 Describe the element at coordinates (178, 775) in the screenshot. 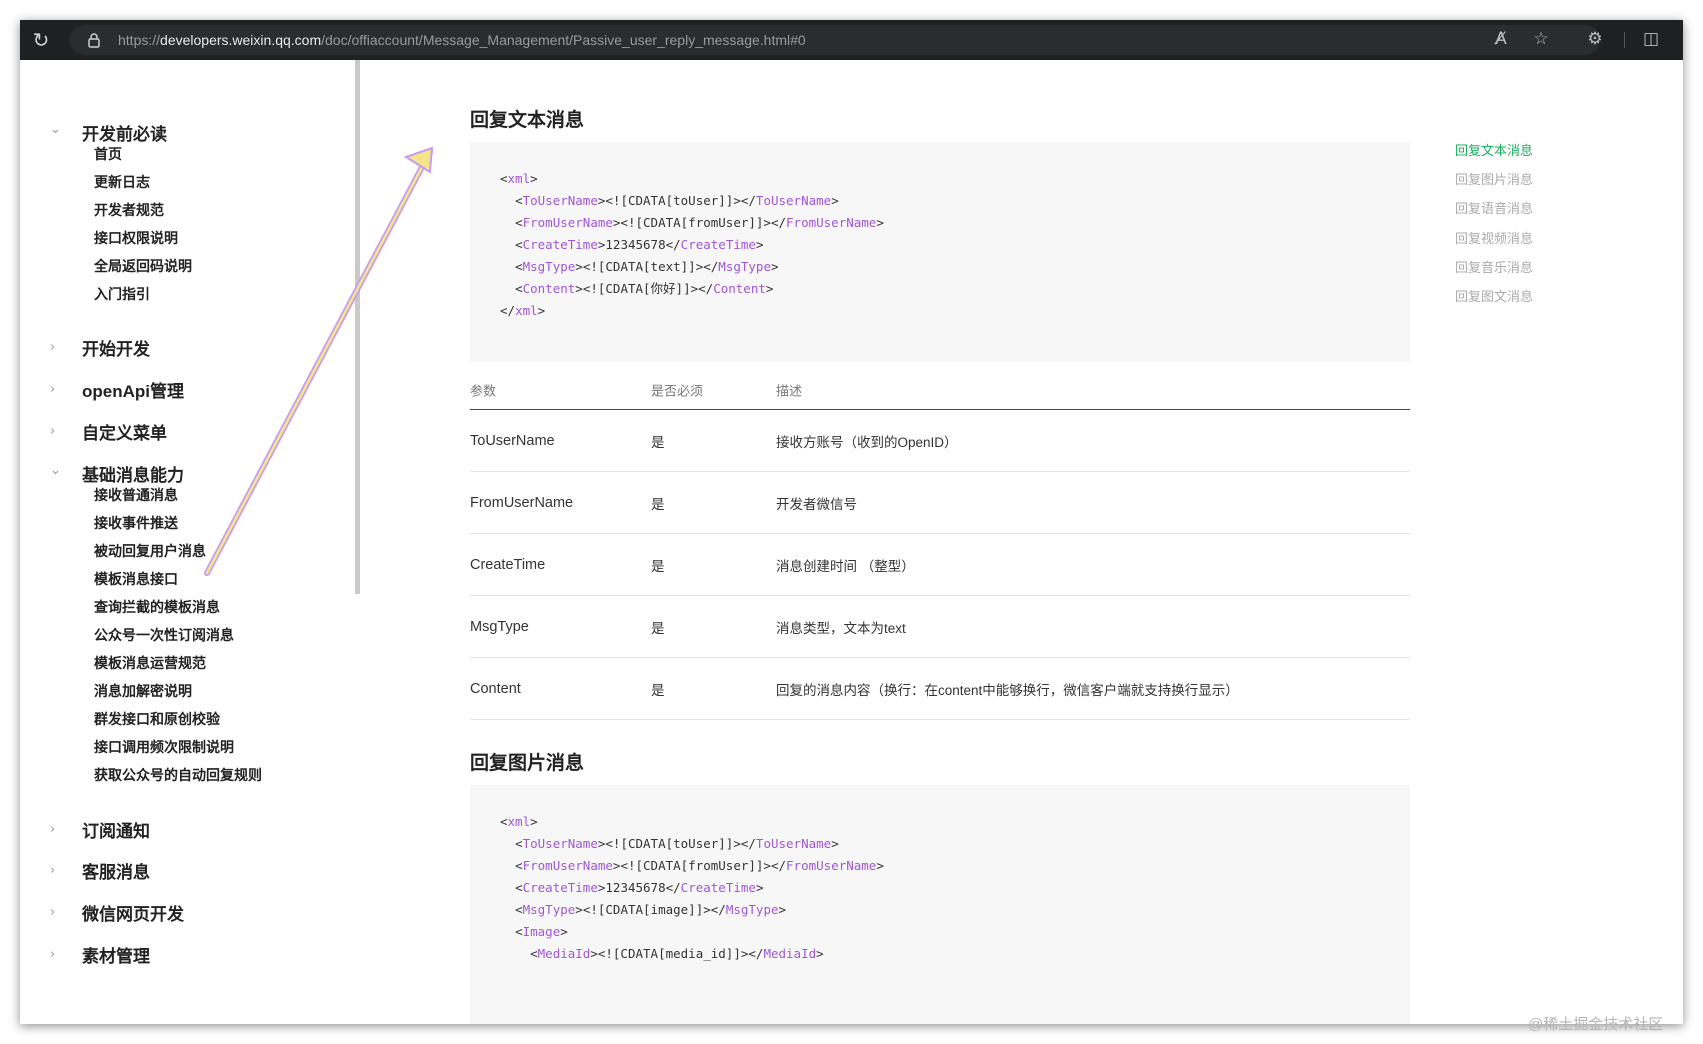

I see `sidebar-item: 获取公众号的自动回复规则` at that location.